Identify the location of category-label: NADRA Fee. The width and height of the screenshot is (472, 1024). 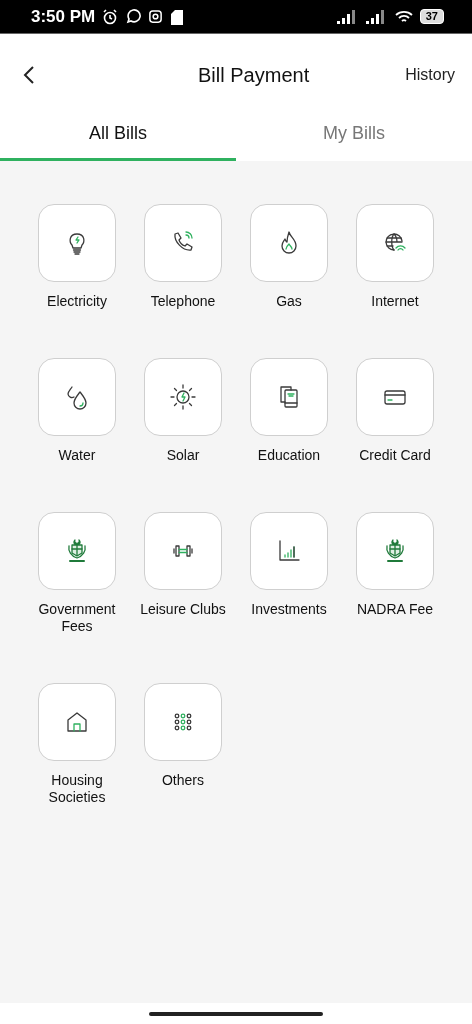
(395, 609).